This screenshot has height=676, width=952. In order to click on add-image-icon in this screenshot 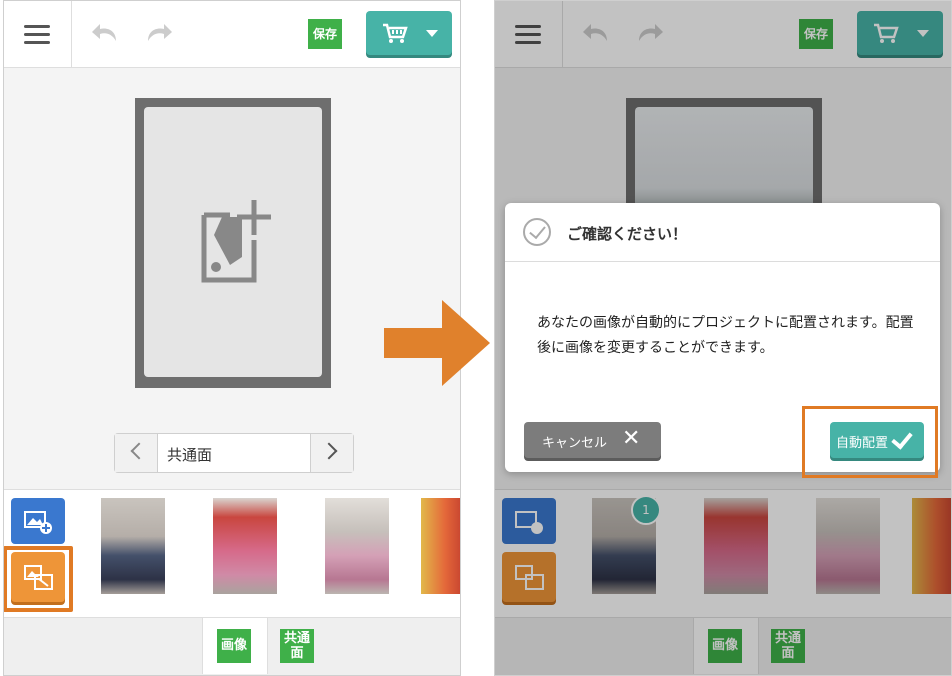, I will do `click(38, 522)`.